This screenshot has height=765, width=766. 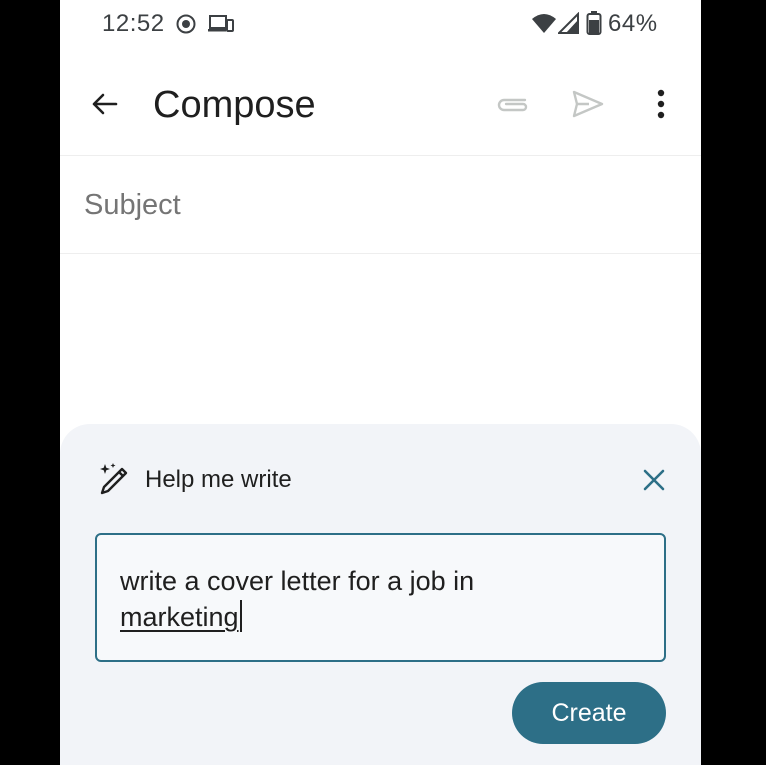 I want to click on prompt-line-1: write a cover letter for a job in, so click(x=297, y=581).